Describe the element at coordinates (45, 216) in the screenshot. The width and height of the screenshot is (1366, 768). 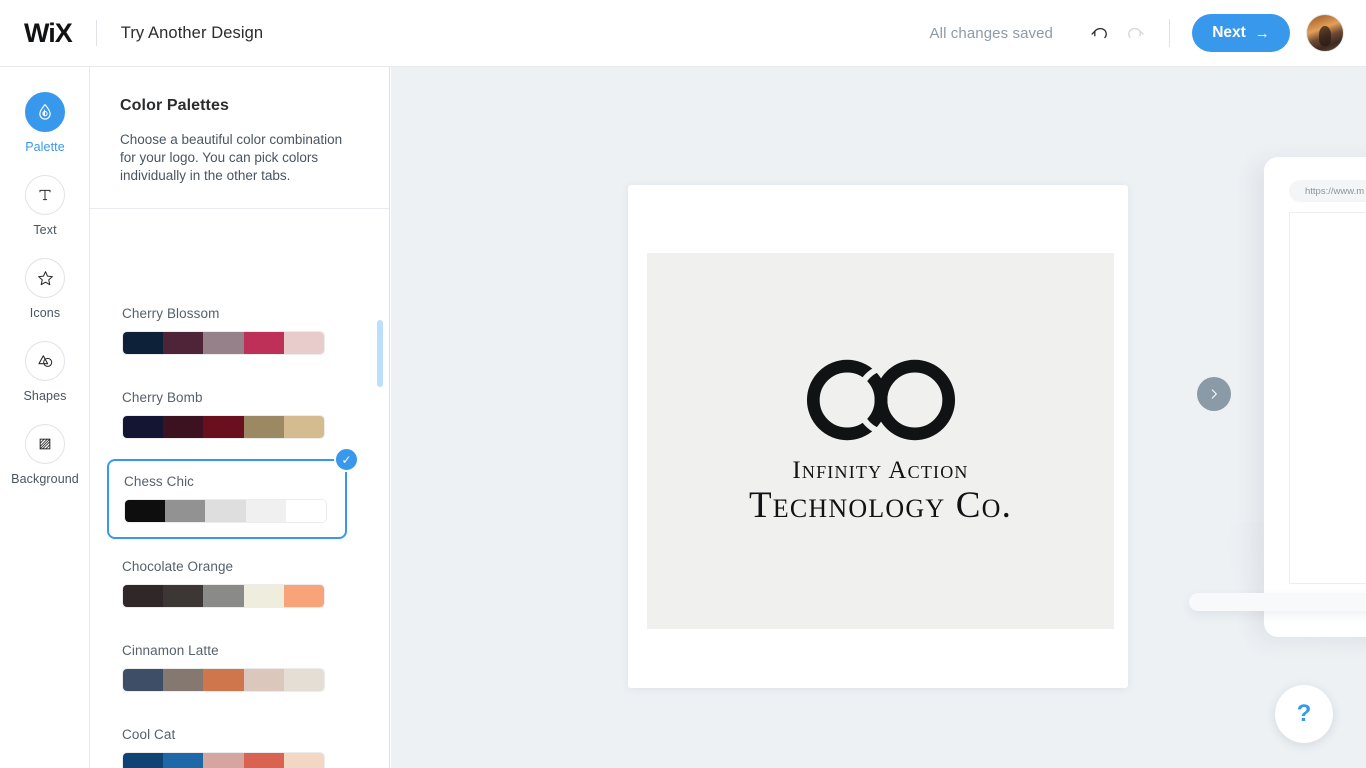
I see `sidebar-item-text: Text` at that location.